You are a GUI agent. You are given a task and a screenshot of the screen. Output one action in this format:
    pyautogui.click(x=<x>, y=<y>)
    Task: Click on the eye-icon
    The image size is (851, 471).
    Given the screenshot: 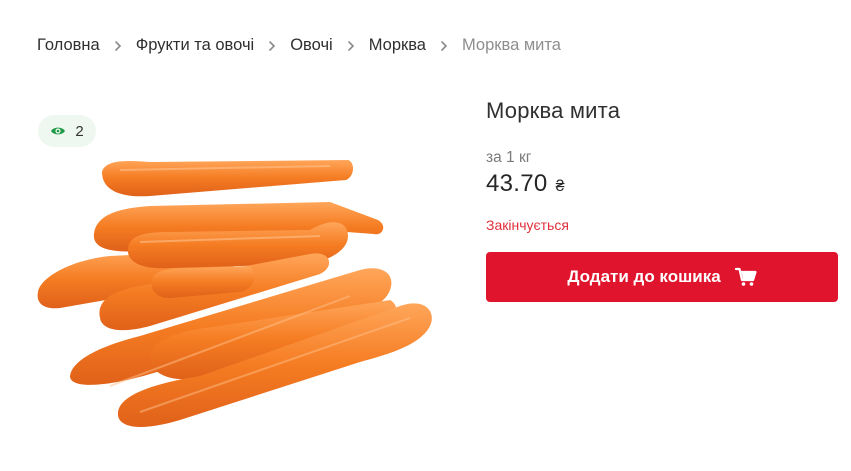 What is the action you would take?
    pyautogui.click(x=58, y=131)
    